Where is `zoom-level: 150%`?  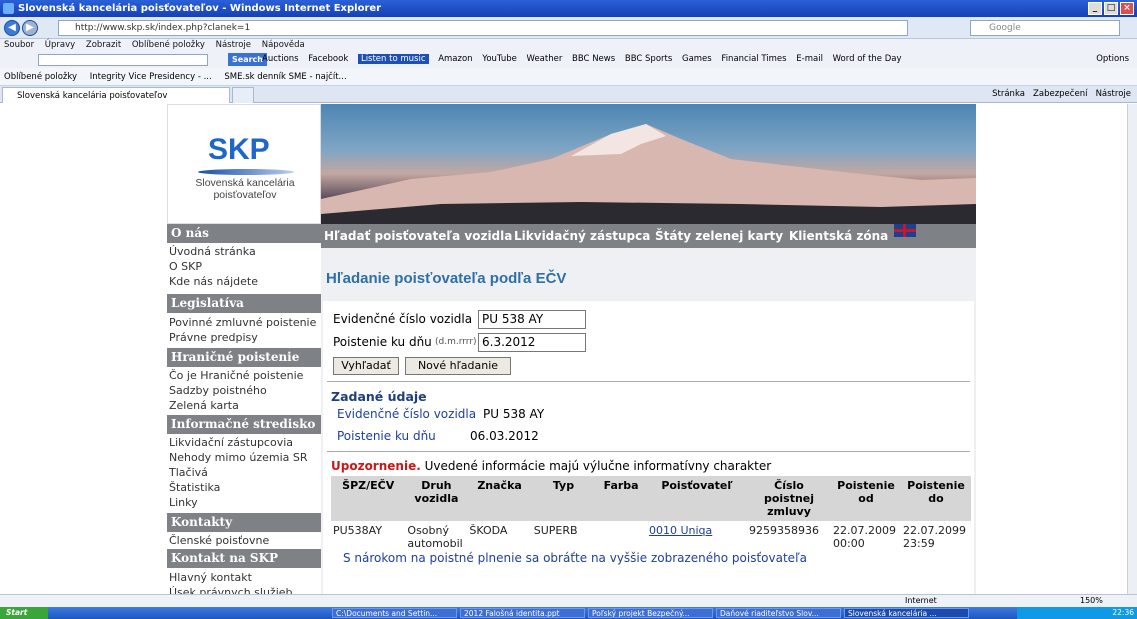
zoom-level: 150% is located at coordinates (1091, 601).